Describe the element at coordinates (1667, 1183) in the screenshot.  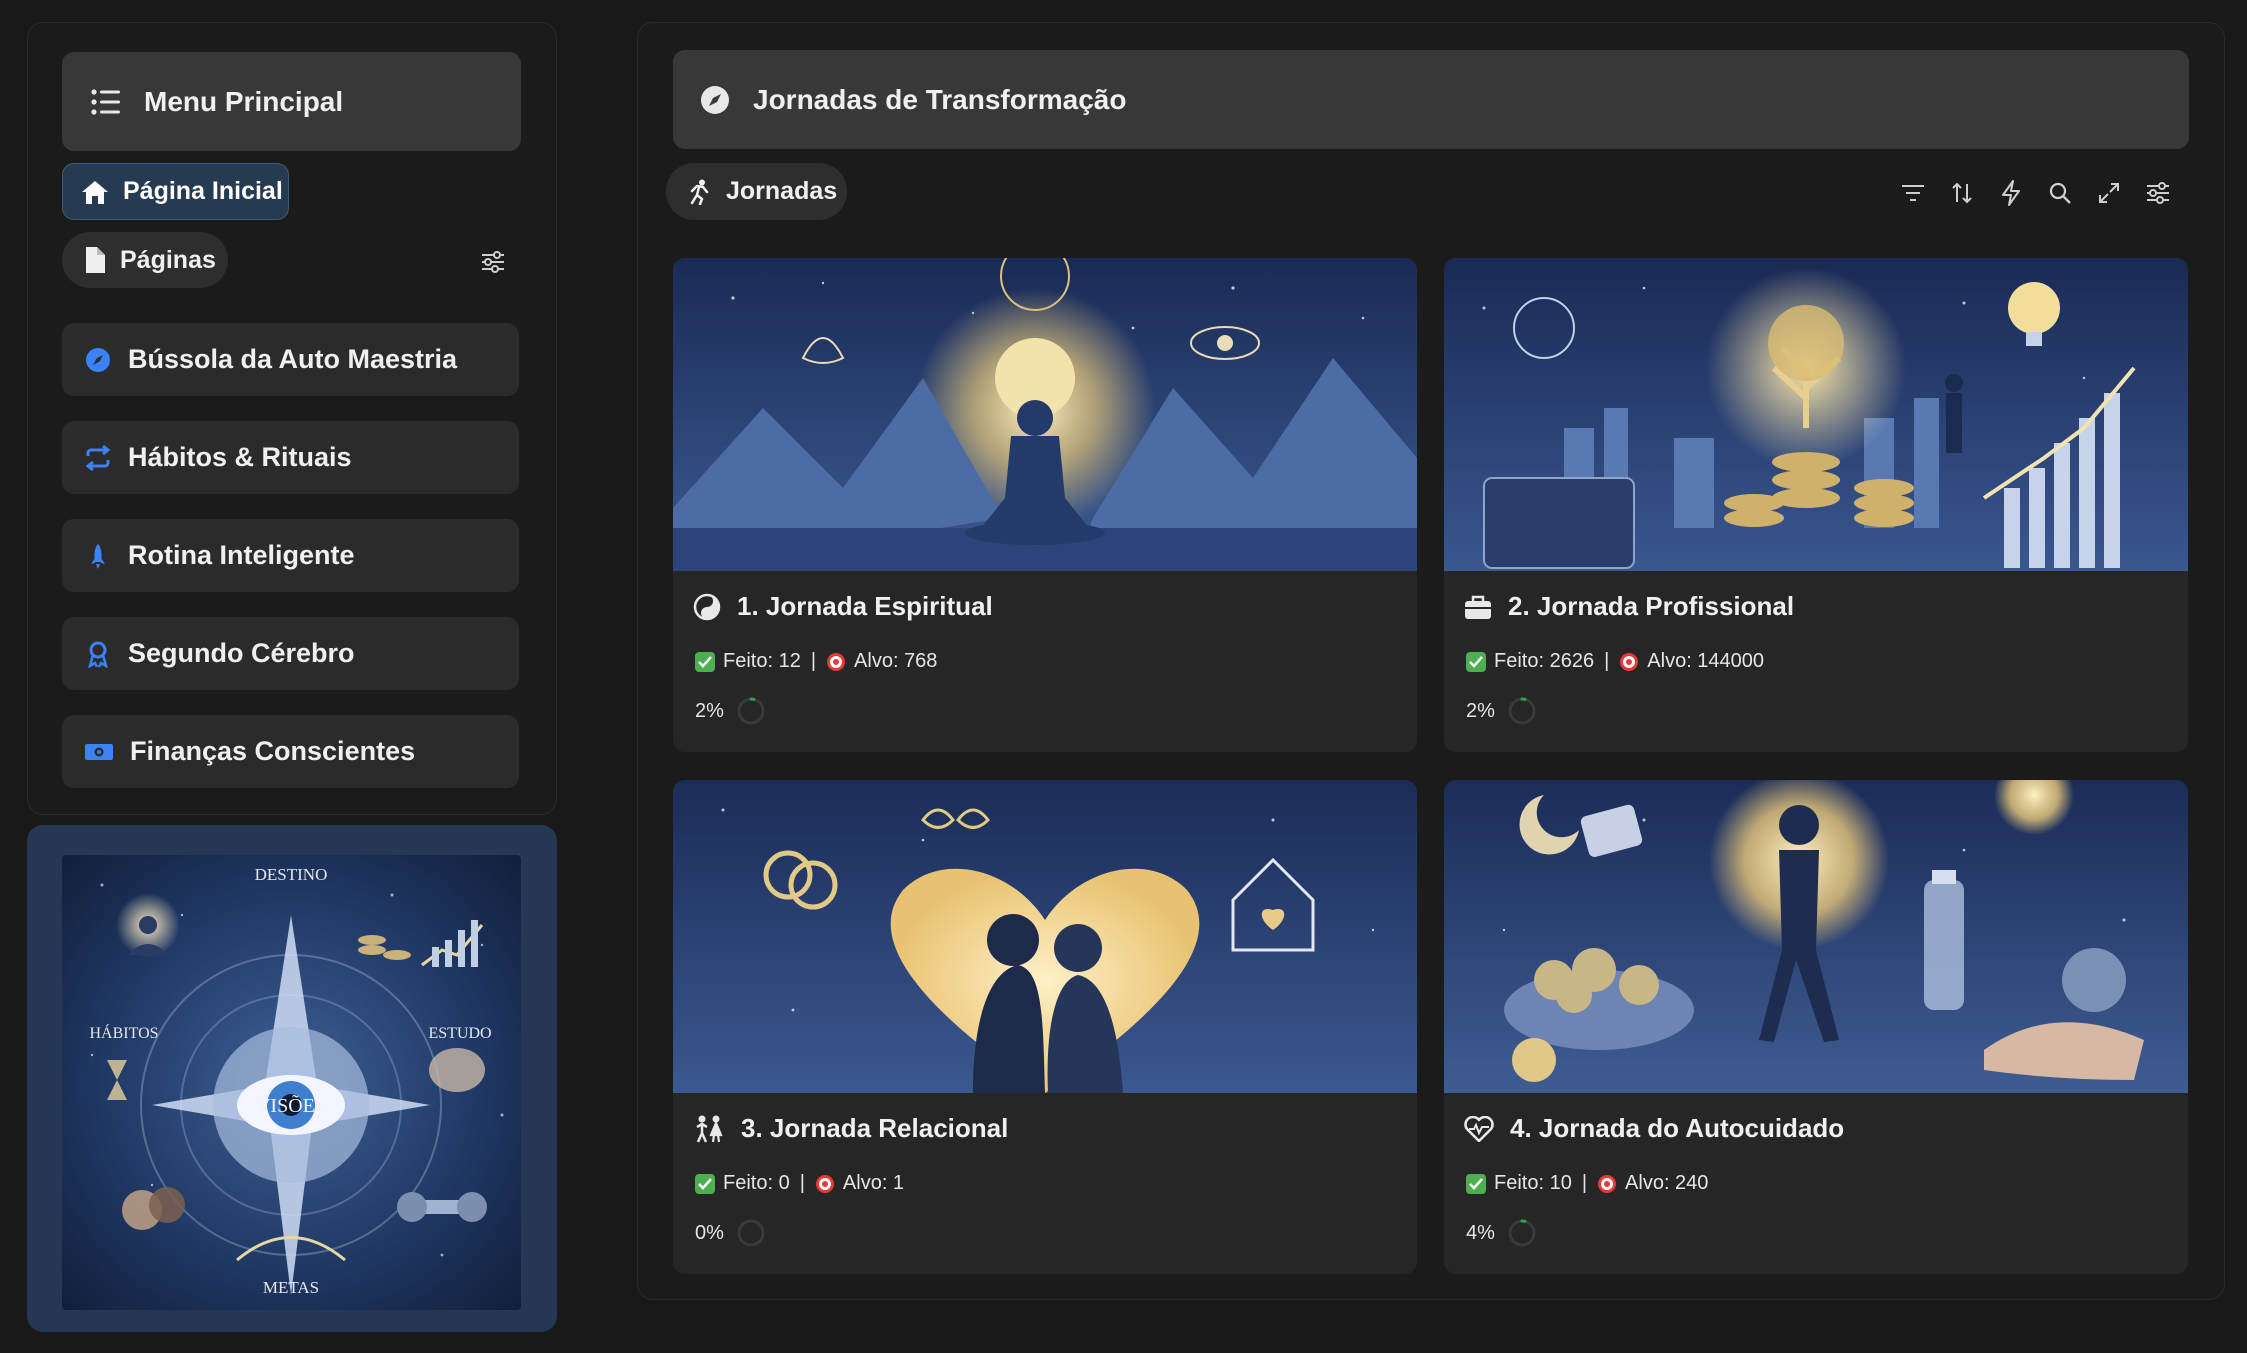
I see `alvo-value: Alvo: 240` at that location.